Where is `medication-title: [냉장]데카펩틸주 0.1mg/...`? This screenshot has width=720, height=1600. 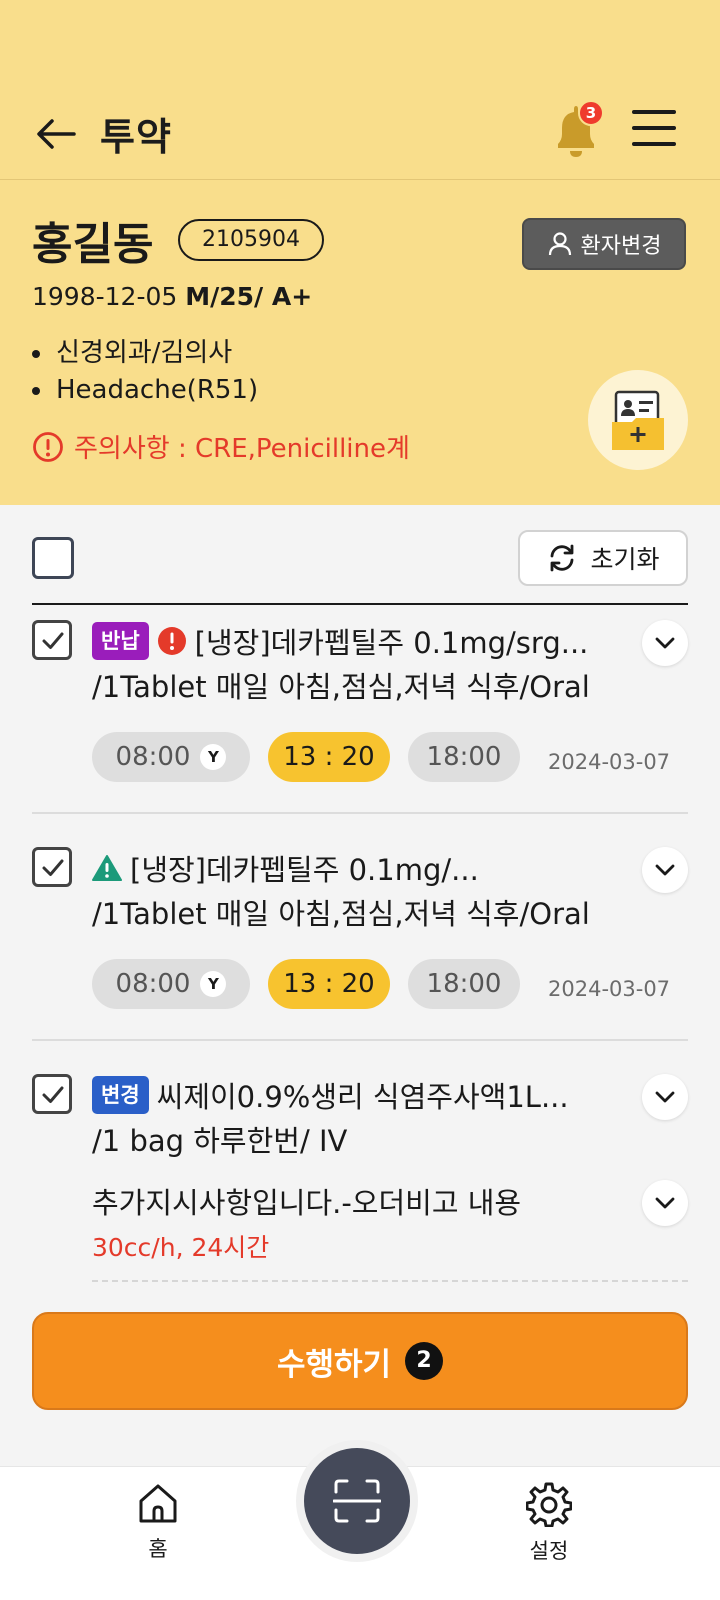 medication-title: [냉장]데카펩틸주 0.1mg/... is located at coordinates (304, 870).